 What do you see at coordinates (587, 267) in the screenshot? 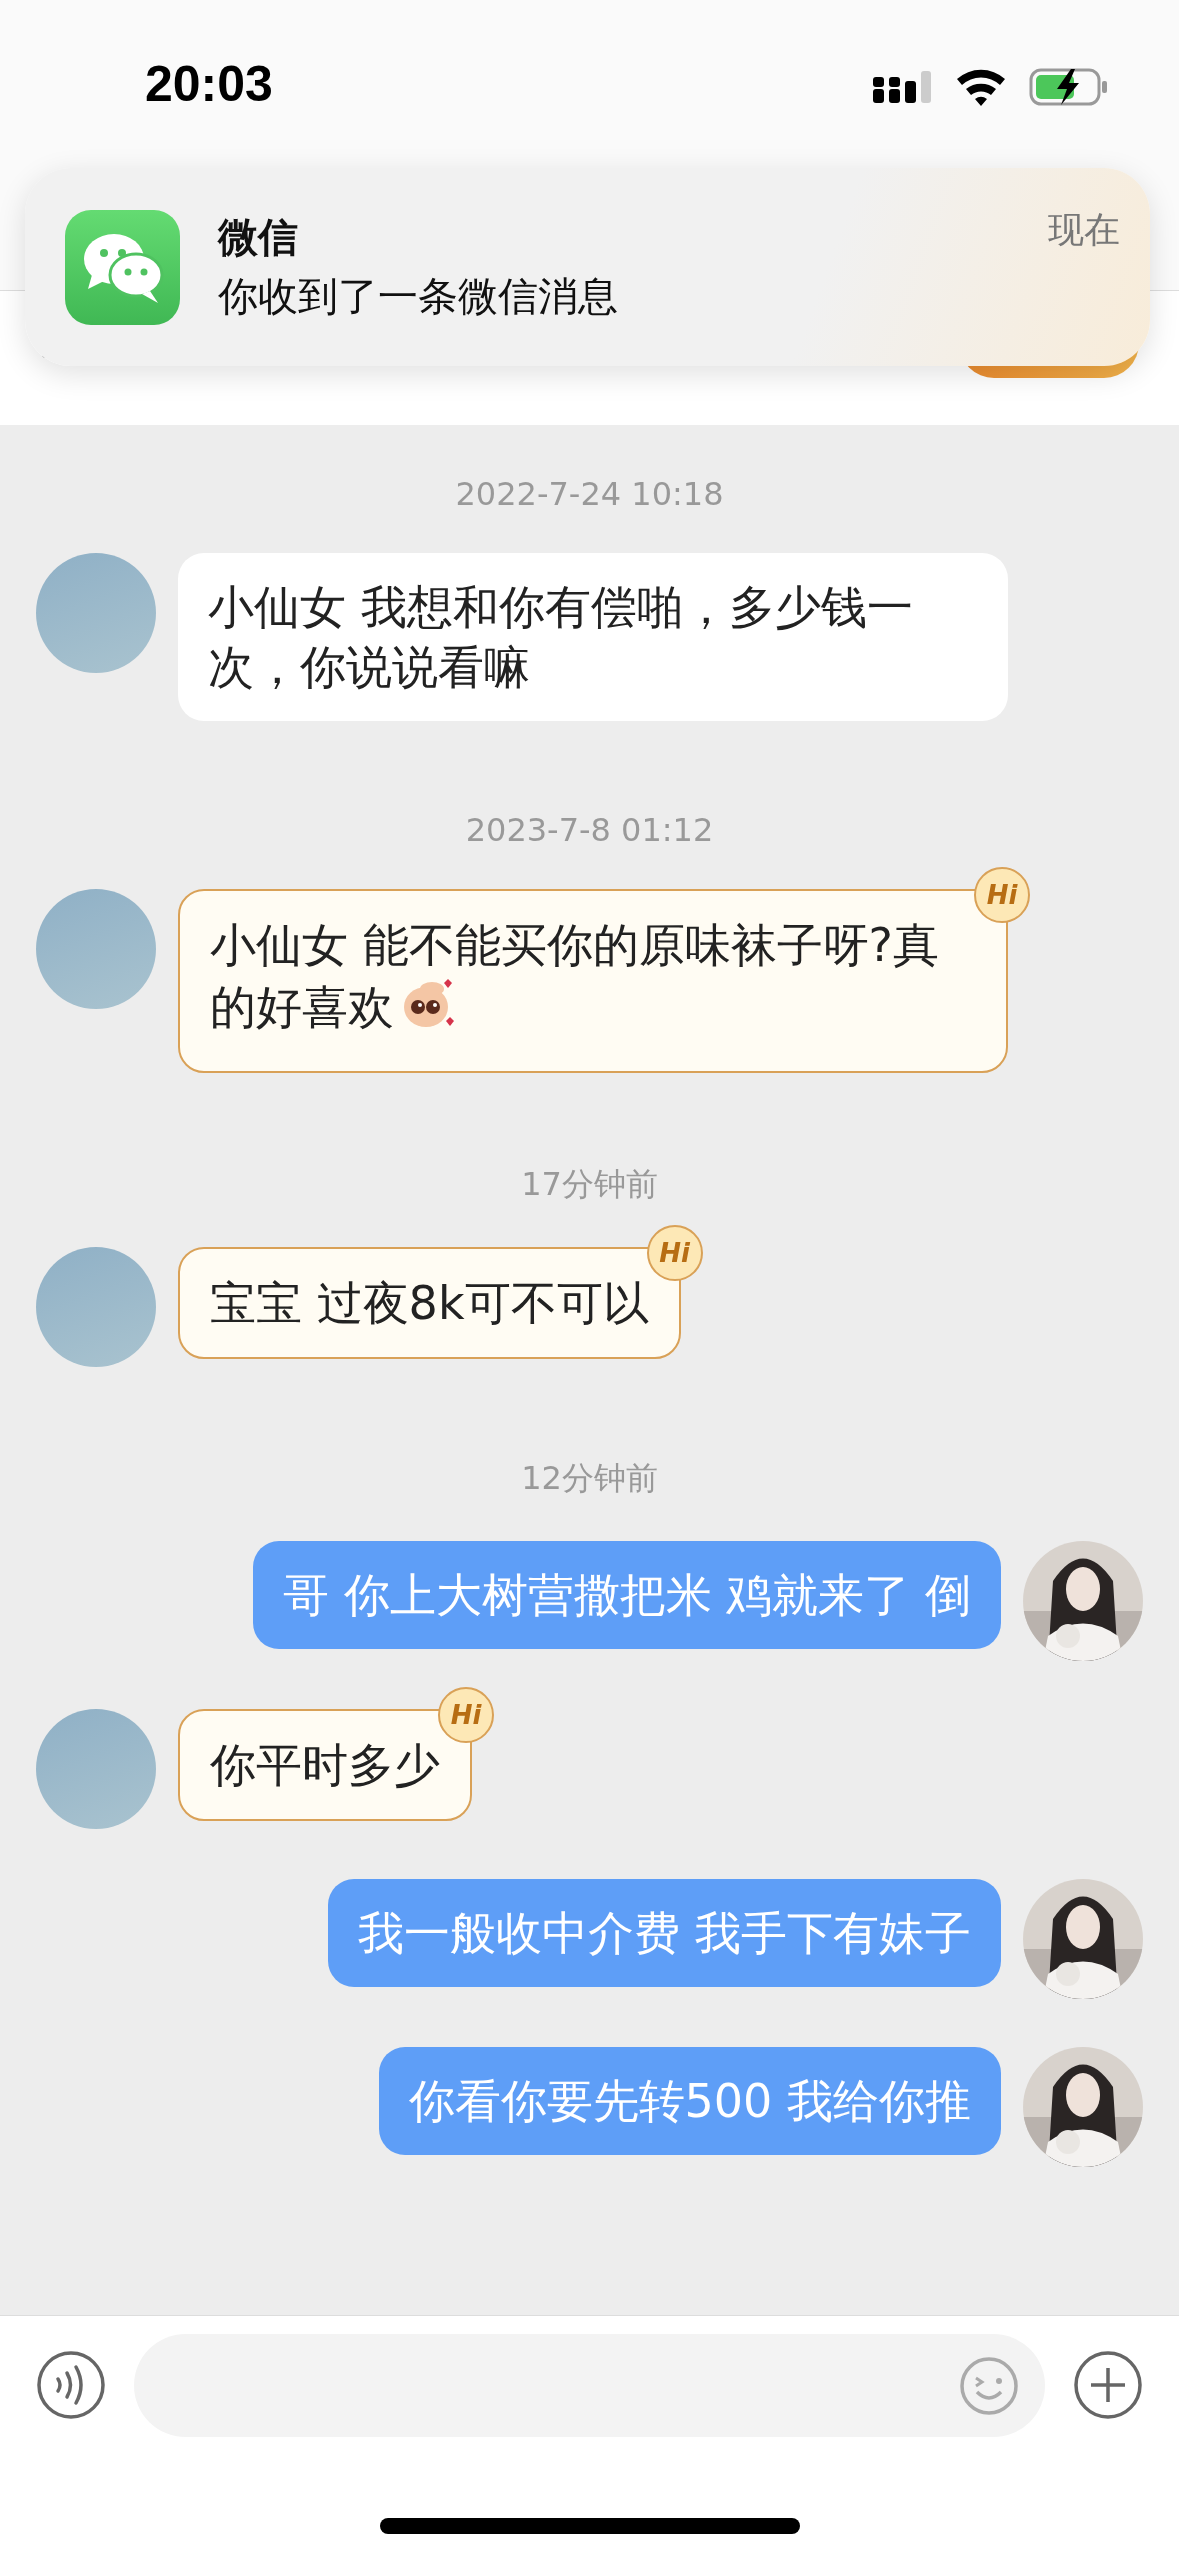
I see `notification-toast: 微信 你收到了一条微信消息 现在` at bounding box center [587, 267].